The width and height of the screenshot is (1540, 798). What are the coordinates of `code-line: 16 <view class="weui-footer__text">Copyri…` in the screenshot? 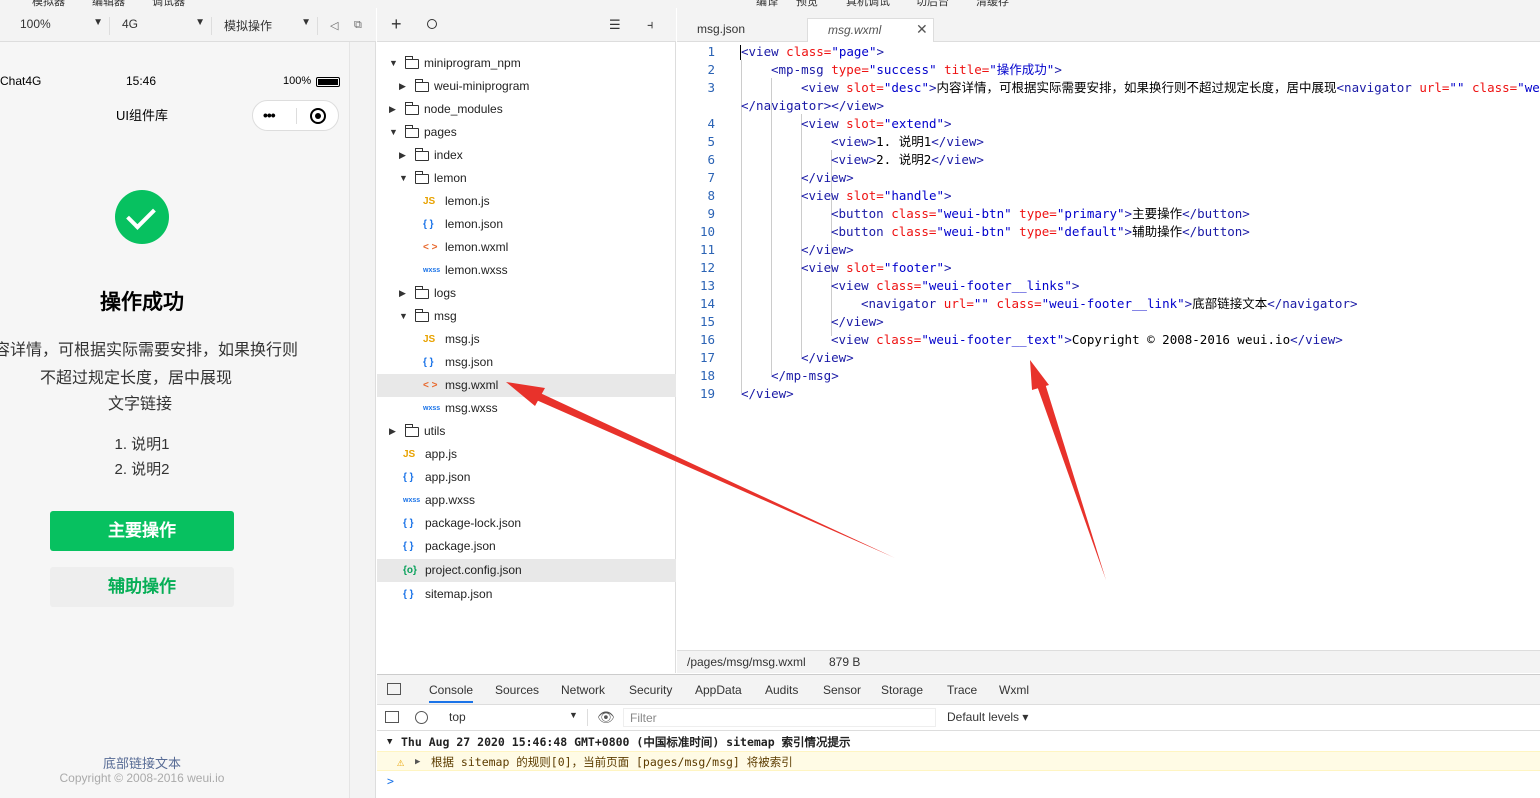 It's located at (1108, 340).